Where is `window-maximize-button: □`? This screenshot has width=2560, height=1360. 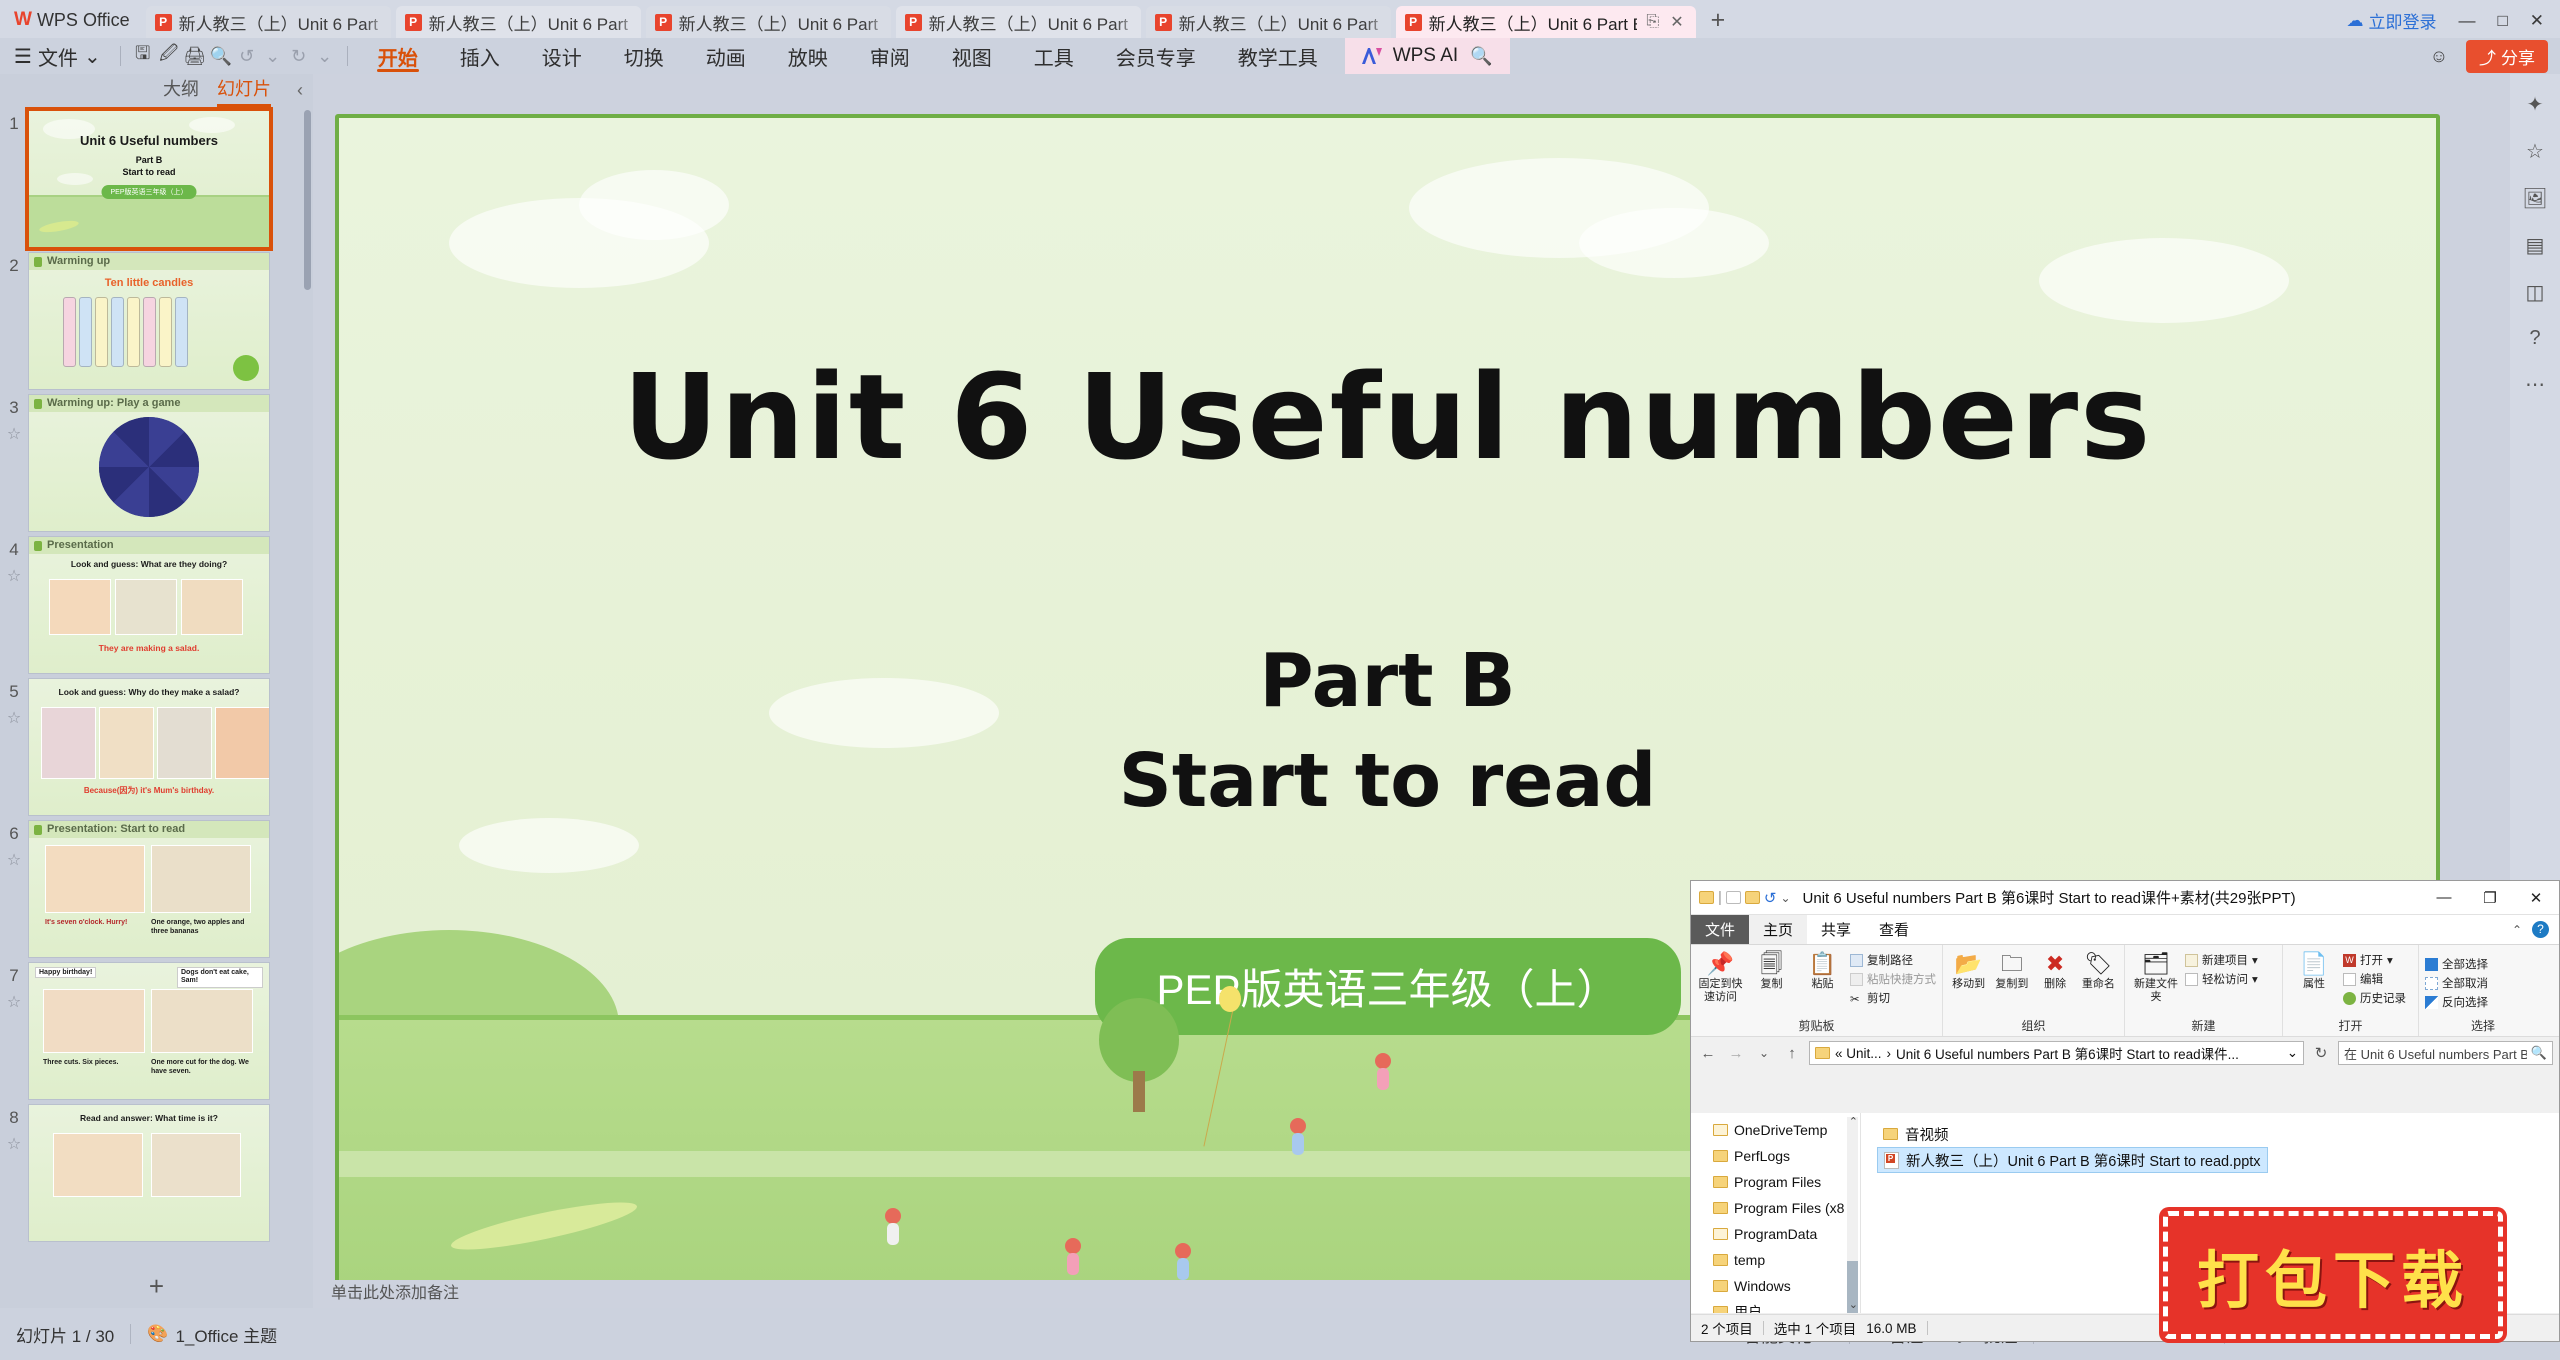 window-maximize-button: □ is located at coordinates (2502, 21).